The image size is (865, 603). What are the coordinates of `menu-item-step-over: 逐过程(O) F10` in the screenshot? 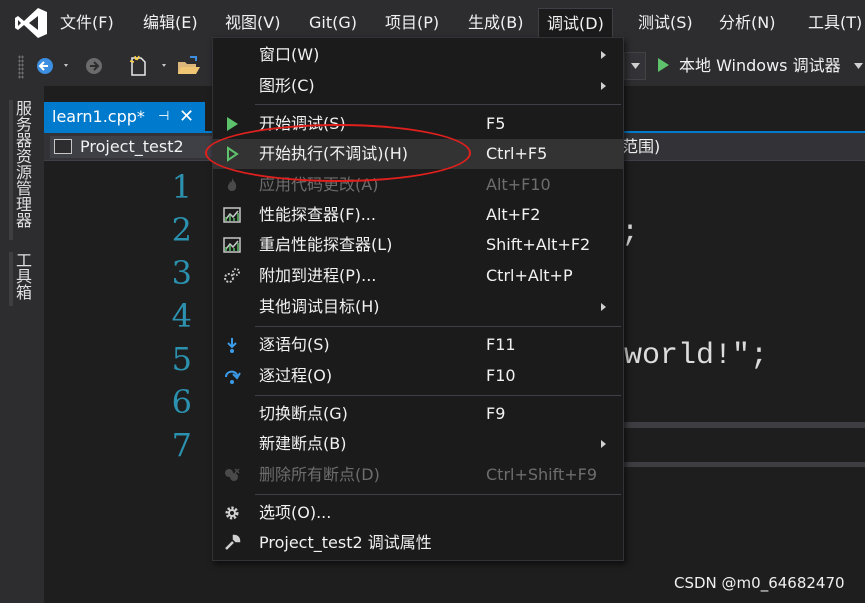 It's located at (418, 376).